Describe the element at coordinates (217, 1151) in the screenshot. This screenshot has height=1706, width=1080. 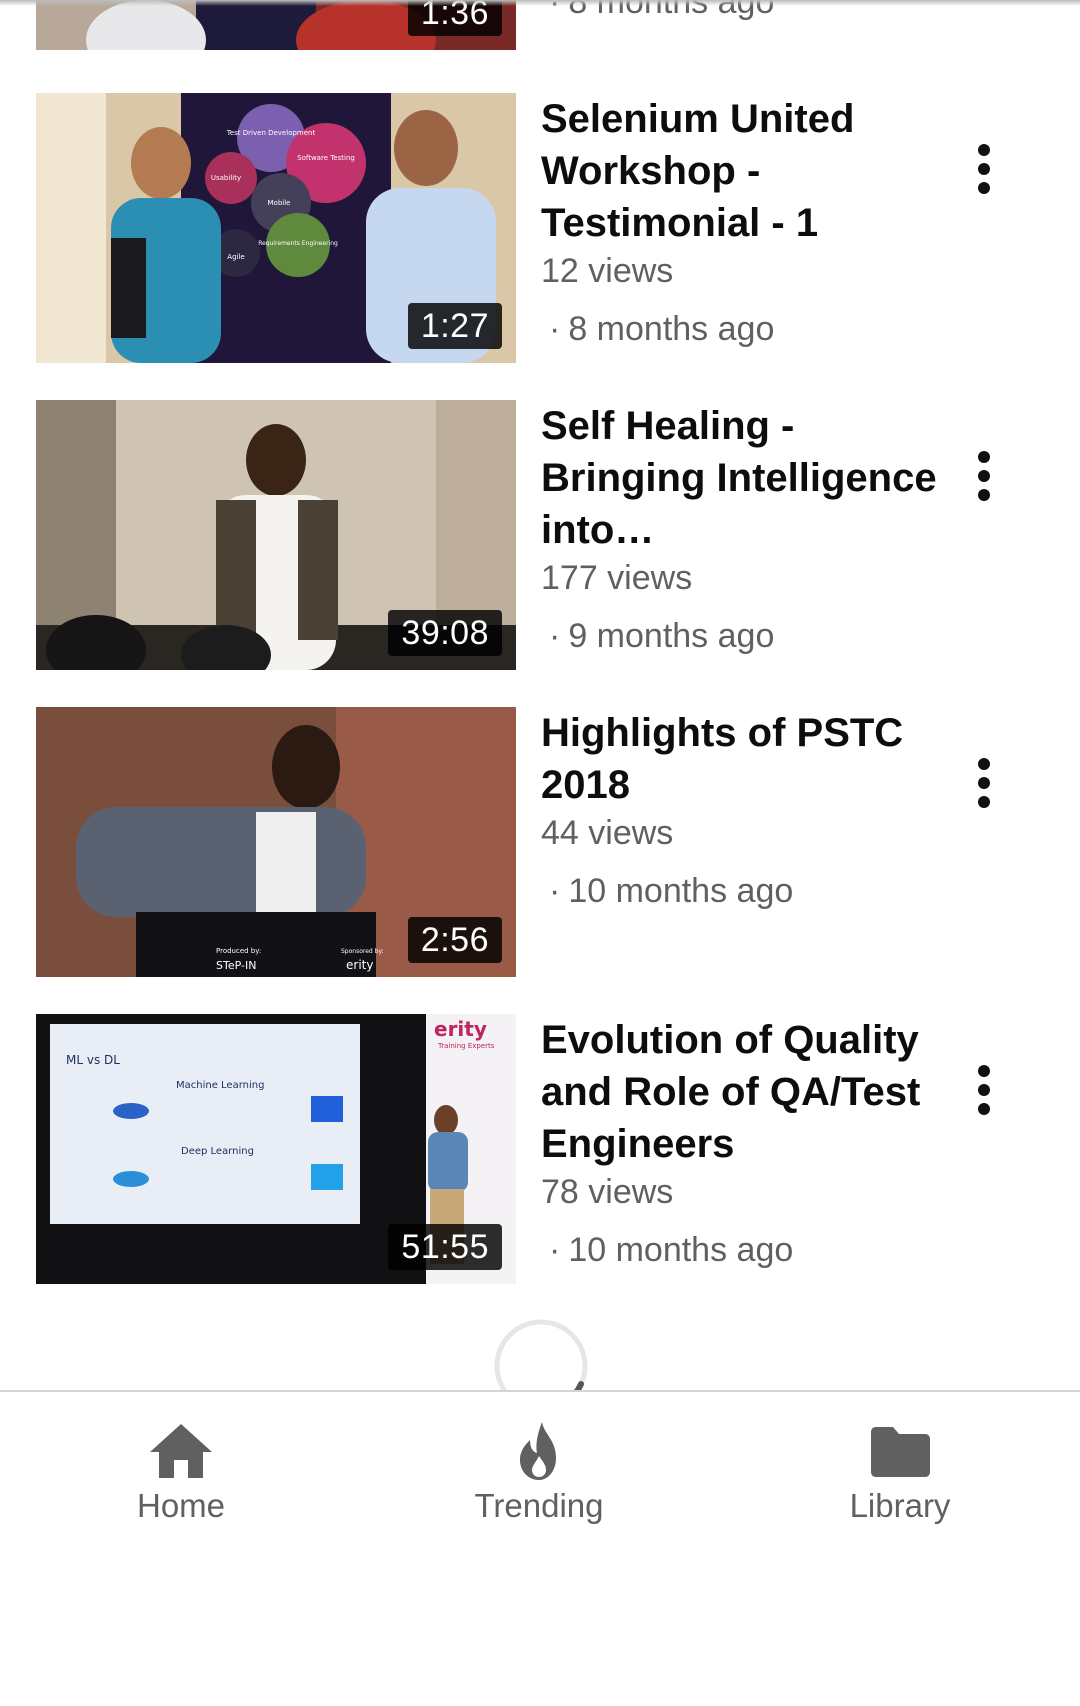
I see `thumb-text: Deep Learning` at that location.